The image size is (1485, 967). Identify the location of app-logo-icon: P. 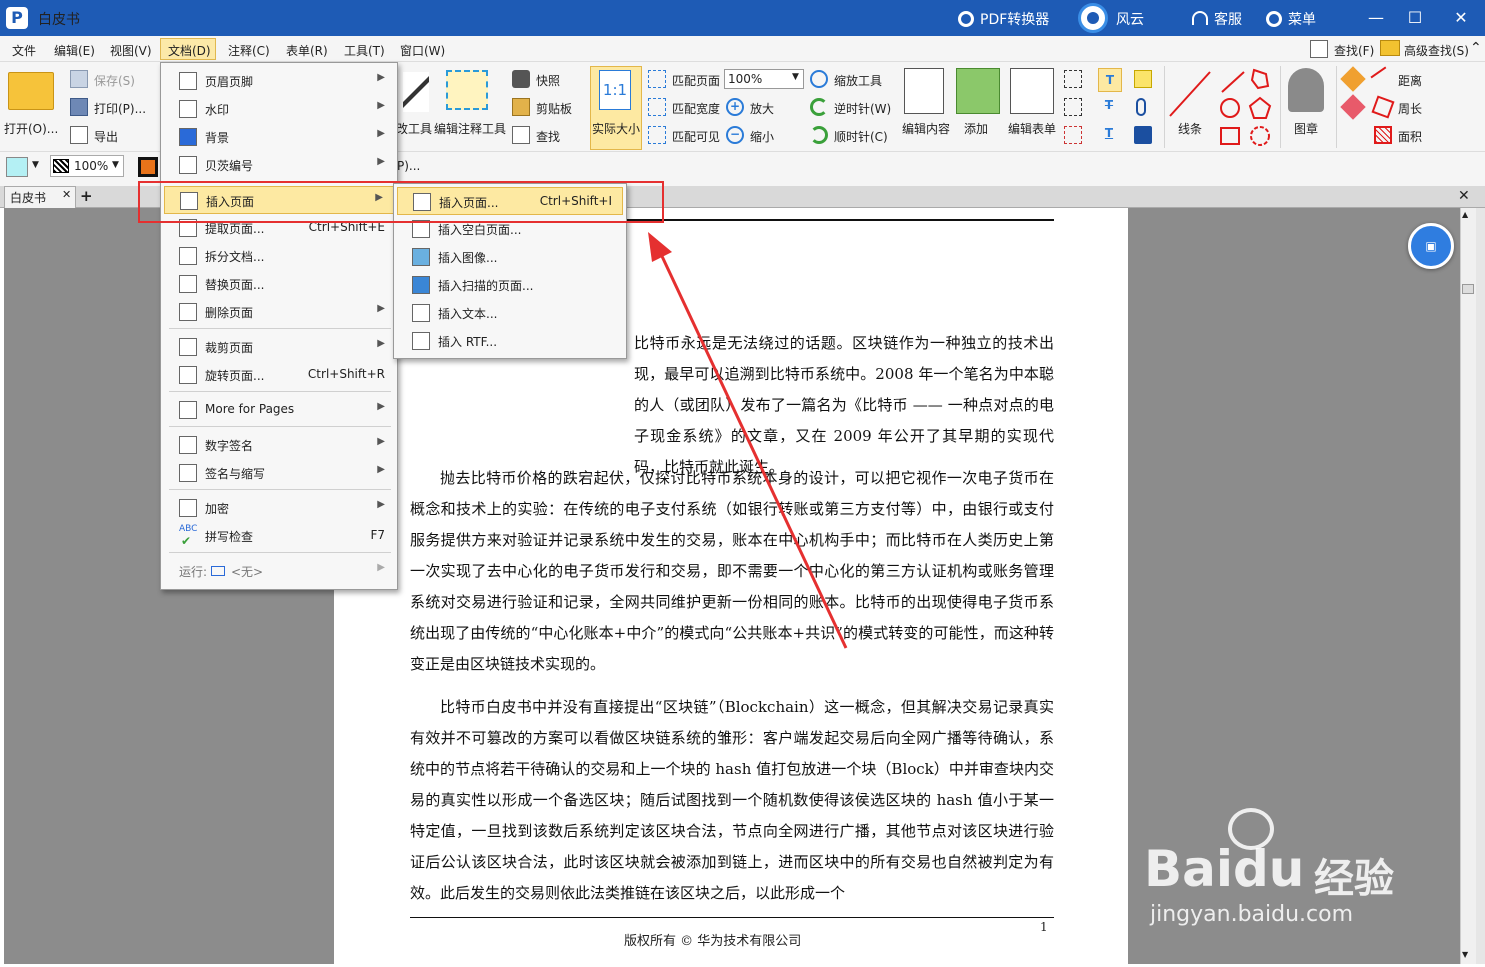
(17, 18).